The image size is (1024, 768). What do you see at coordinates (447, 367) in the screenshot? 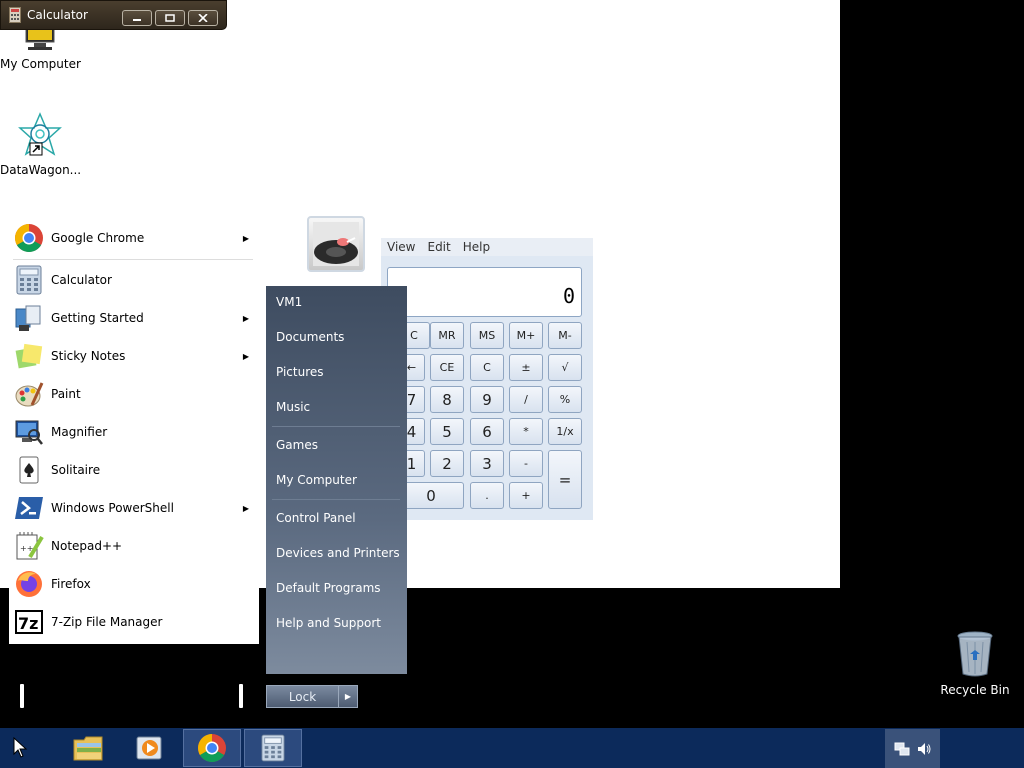
I see `ce-button: CE` at bounding box center [447, 367].